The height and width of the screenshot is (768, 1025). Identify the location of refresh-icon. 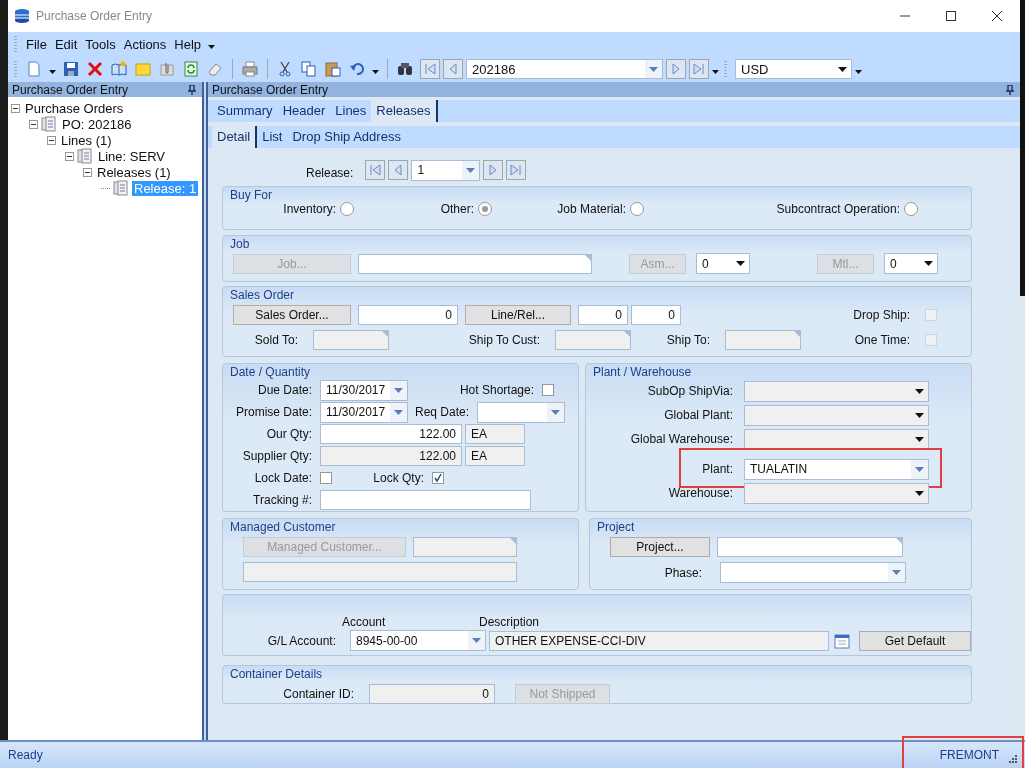
(191, 69).